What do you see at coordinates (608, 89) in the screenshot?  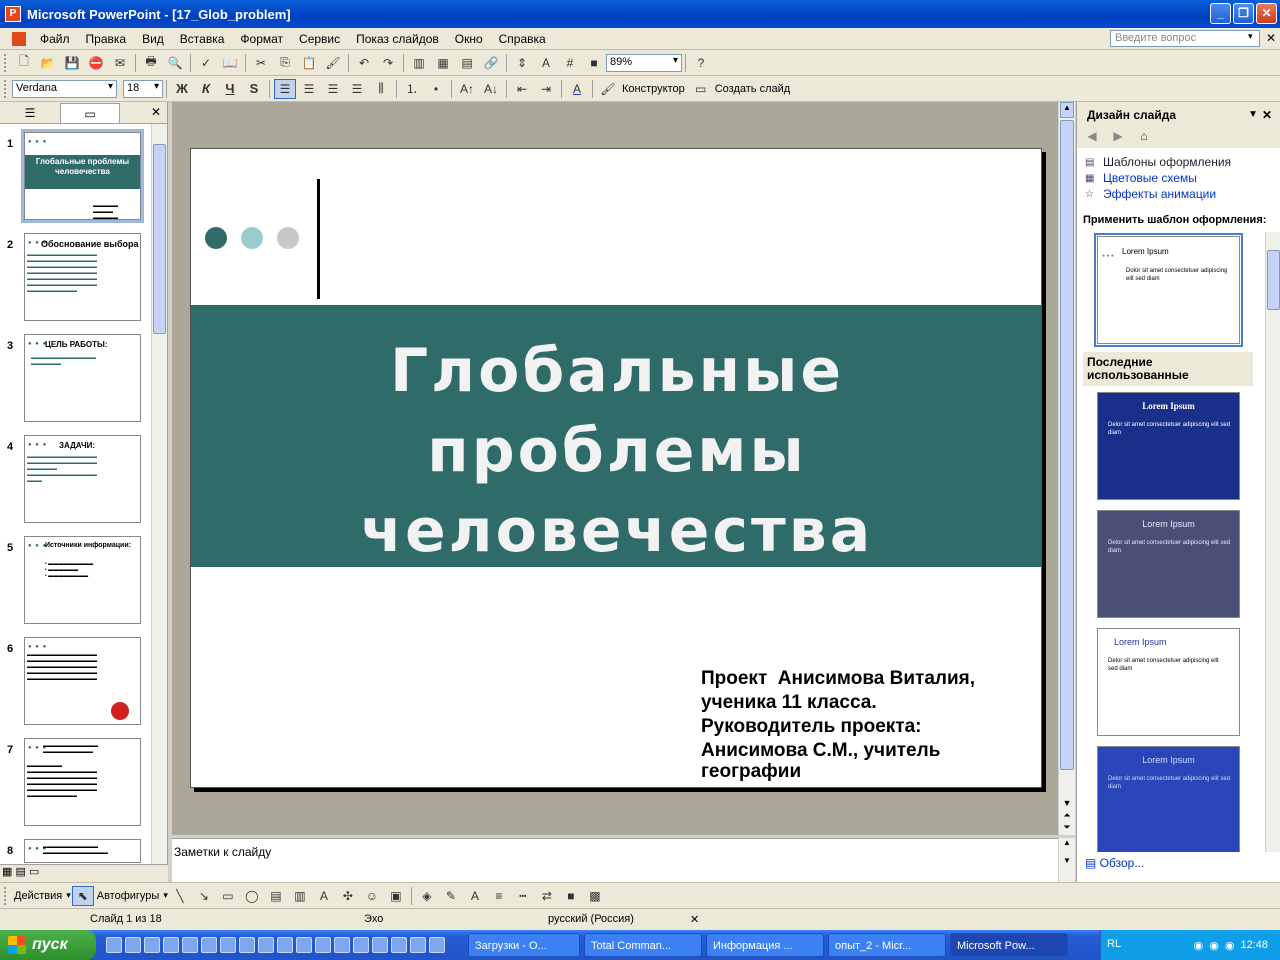 I see `designer-icon: 🖌` at bounding box center [608, 89].